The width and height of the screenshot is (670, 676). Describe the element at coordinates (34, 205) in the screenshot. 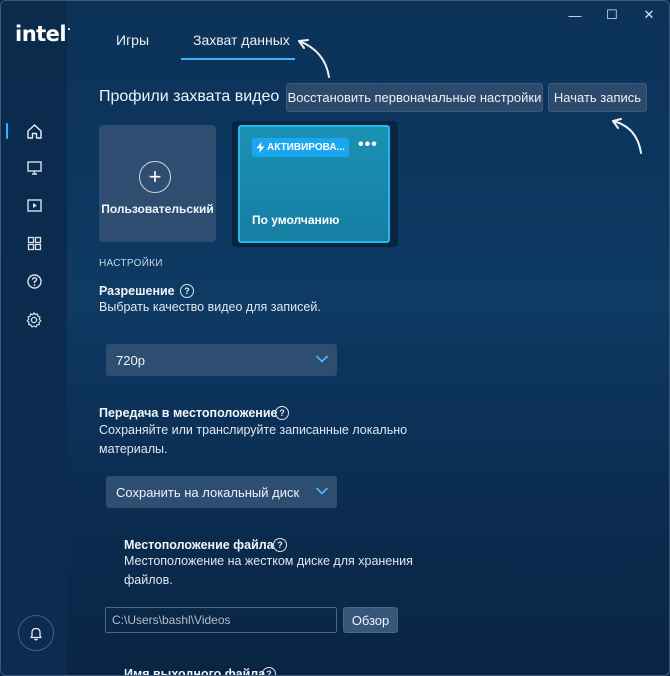

I see `media-icon` at that location.